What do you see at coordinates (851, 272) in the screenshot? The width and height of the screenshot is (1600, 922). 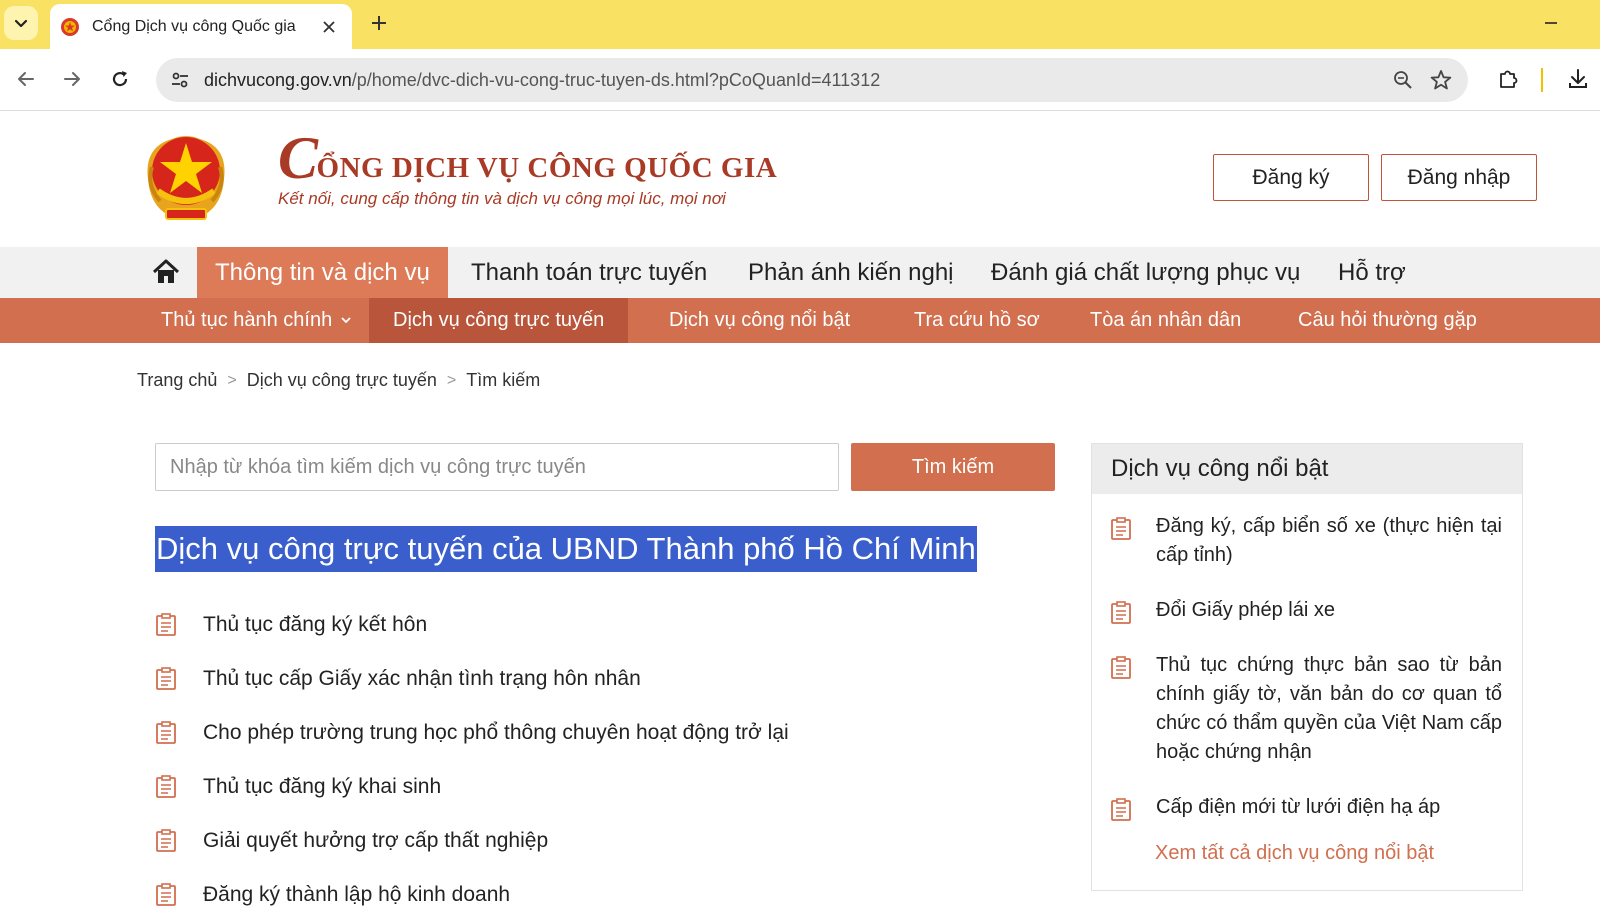 I see `nav-item-phan-anh: Phản ánh kiến nghị` at bounding box center [851, 272].